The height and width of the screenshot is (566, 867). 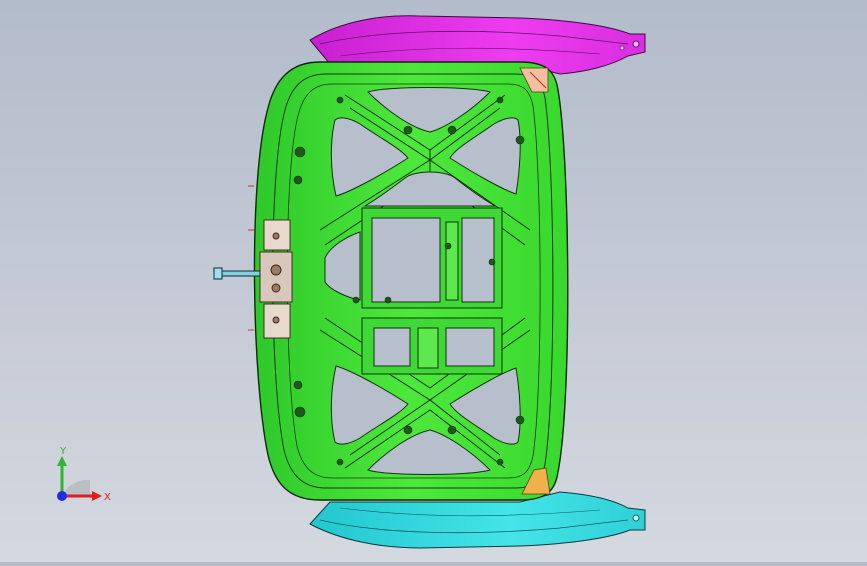 What do you see at coordinates (83, 475) in the screenshot?
I see `coordinate-triad: Y X` at bounding box center [83, 475].